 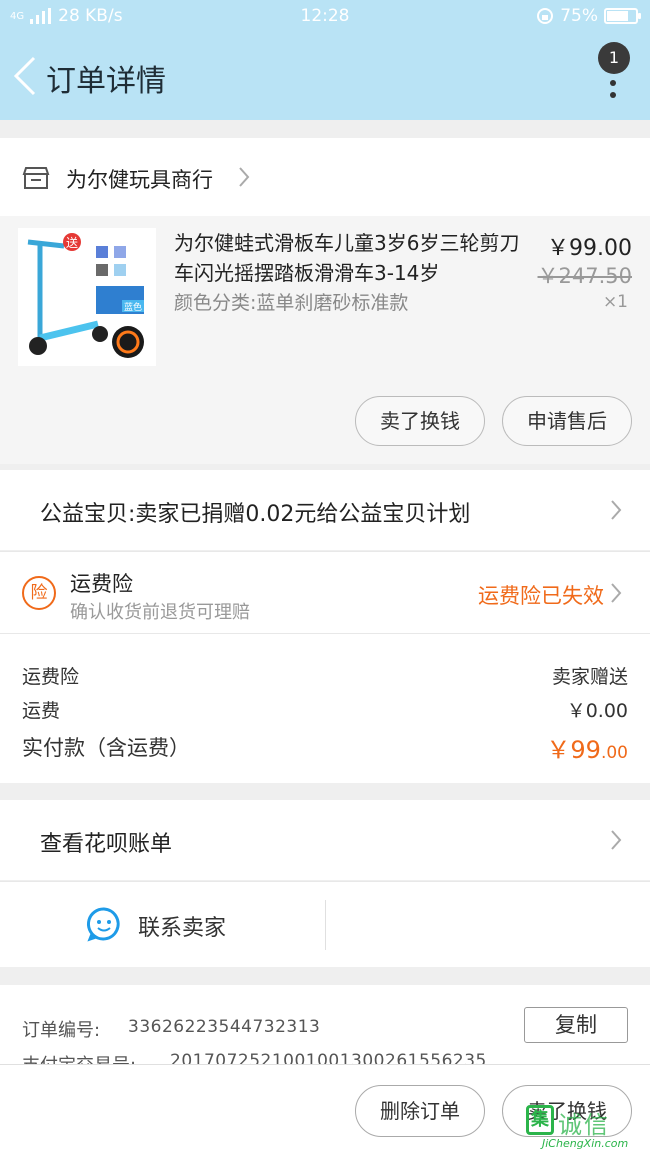 What do you see at coordinates (325, 177) in the screenshot?
I see `shop-row: 为尔健玩具商行` at bounding box center [325, 177].